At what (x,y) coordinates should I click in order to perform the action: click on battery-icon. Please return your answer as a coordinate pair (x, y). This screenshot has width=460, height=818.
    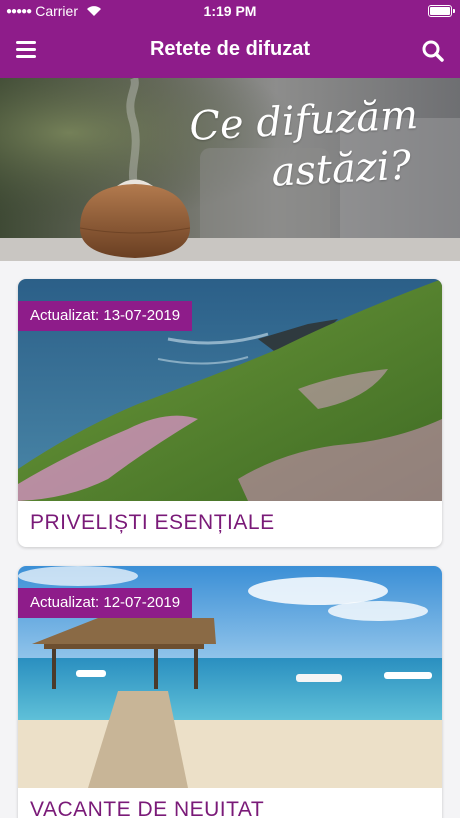
    Looking at the image, I should click on (441, 11).